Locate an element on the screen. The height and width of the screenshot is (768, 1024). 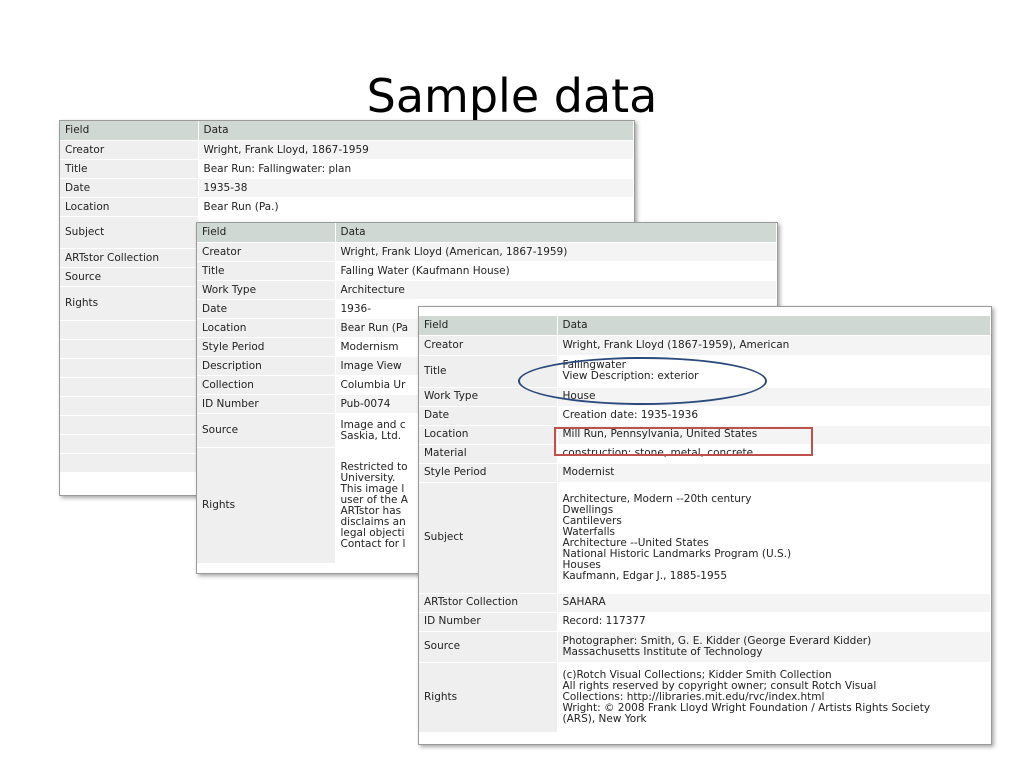
table-row: Title Falling Water (Kaufmann House) is located at coordinates (487, 271).